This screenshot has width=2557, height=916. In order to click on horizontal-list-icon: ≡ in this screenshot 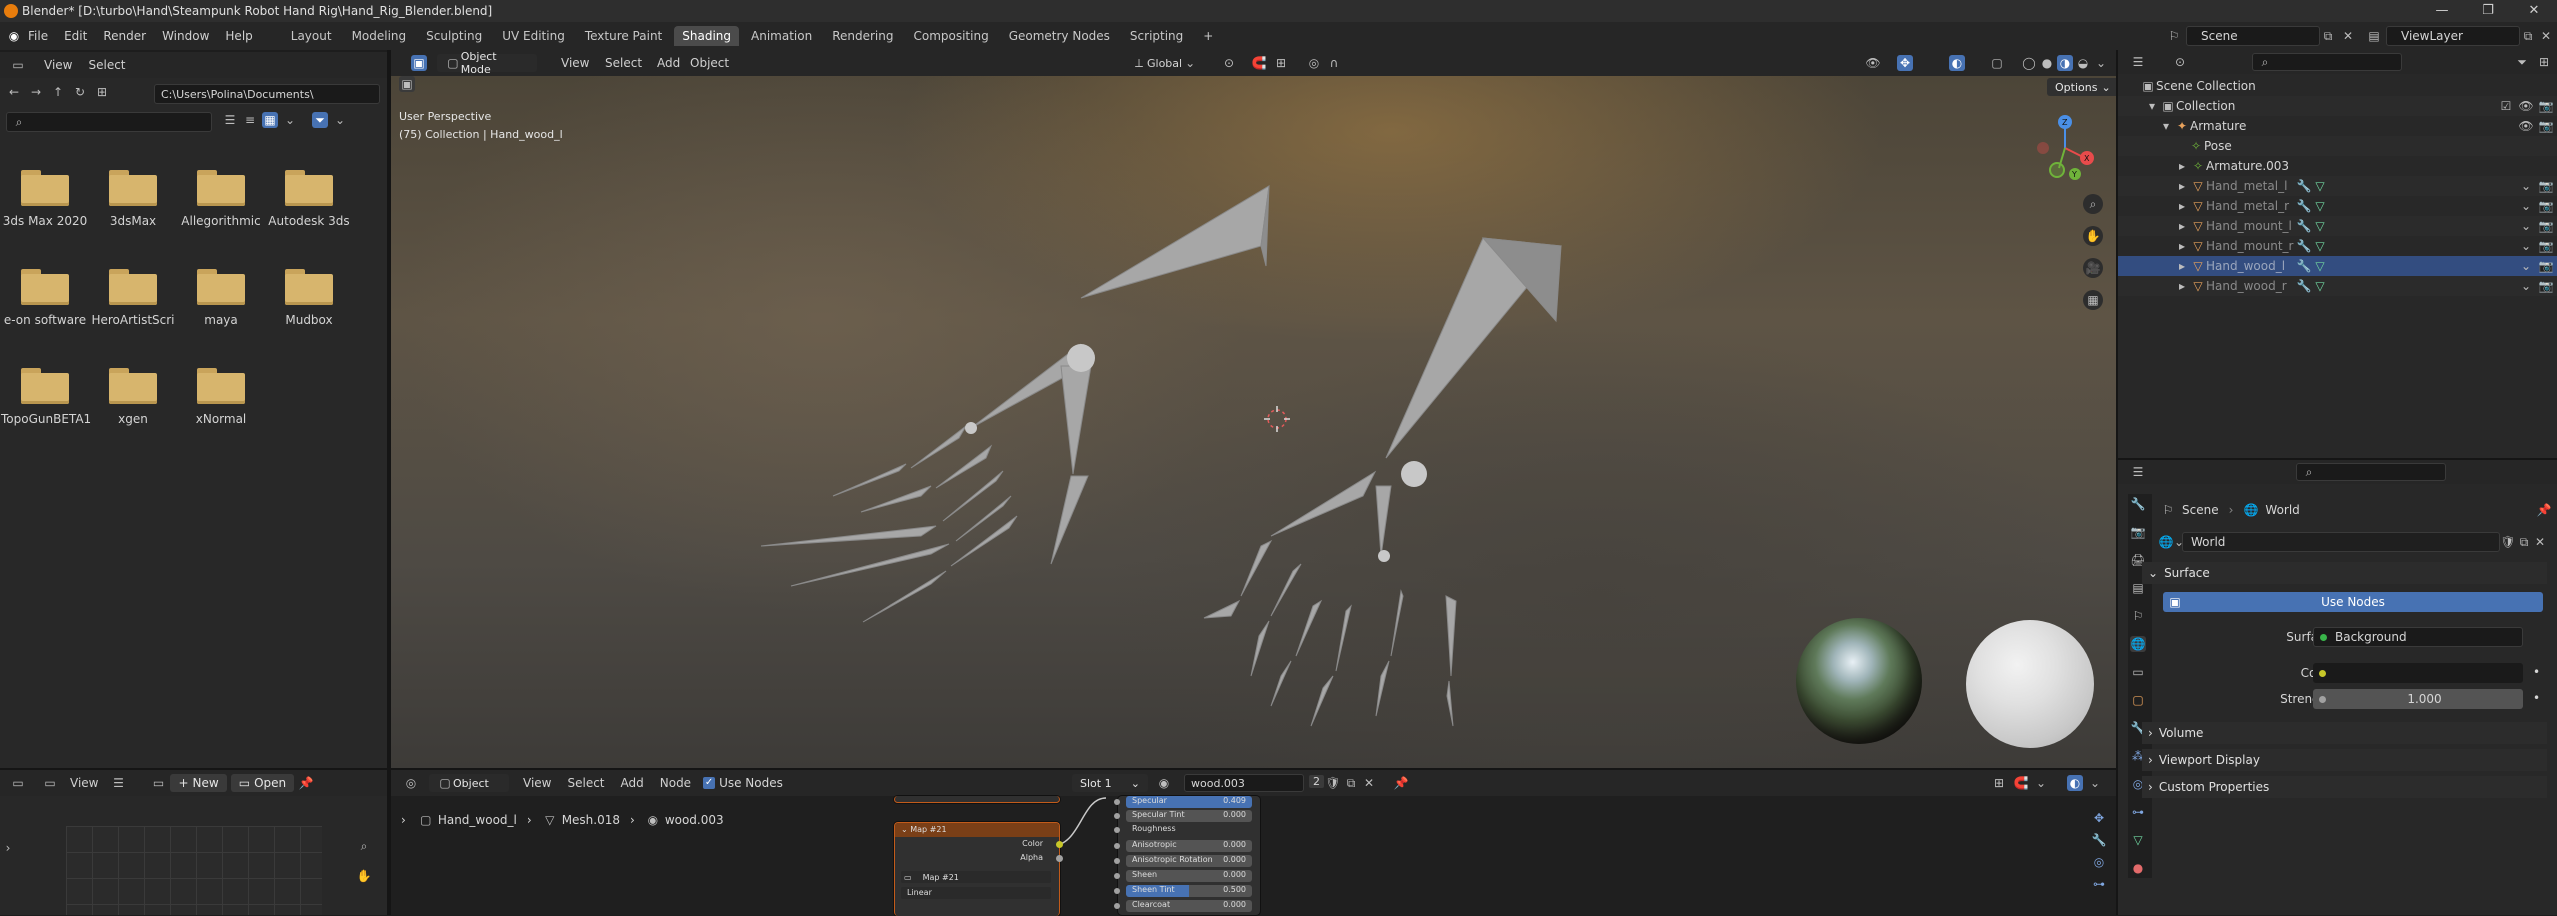, I will do `click(250, 120)`.